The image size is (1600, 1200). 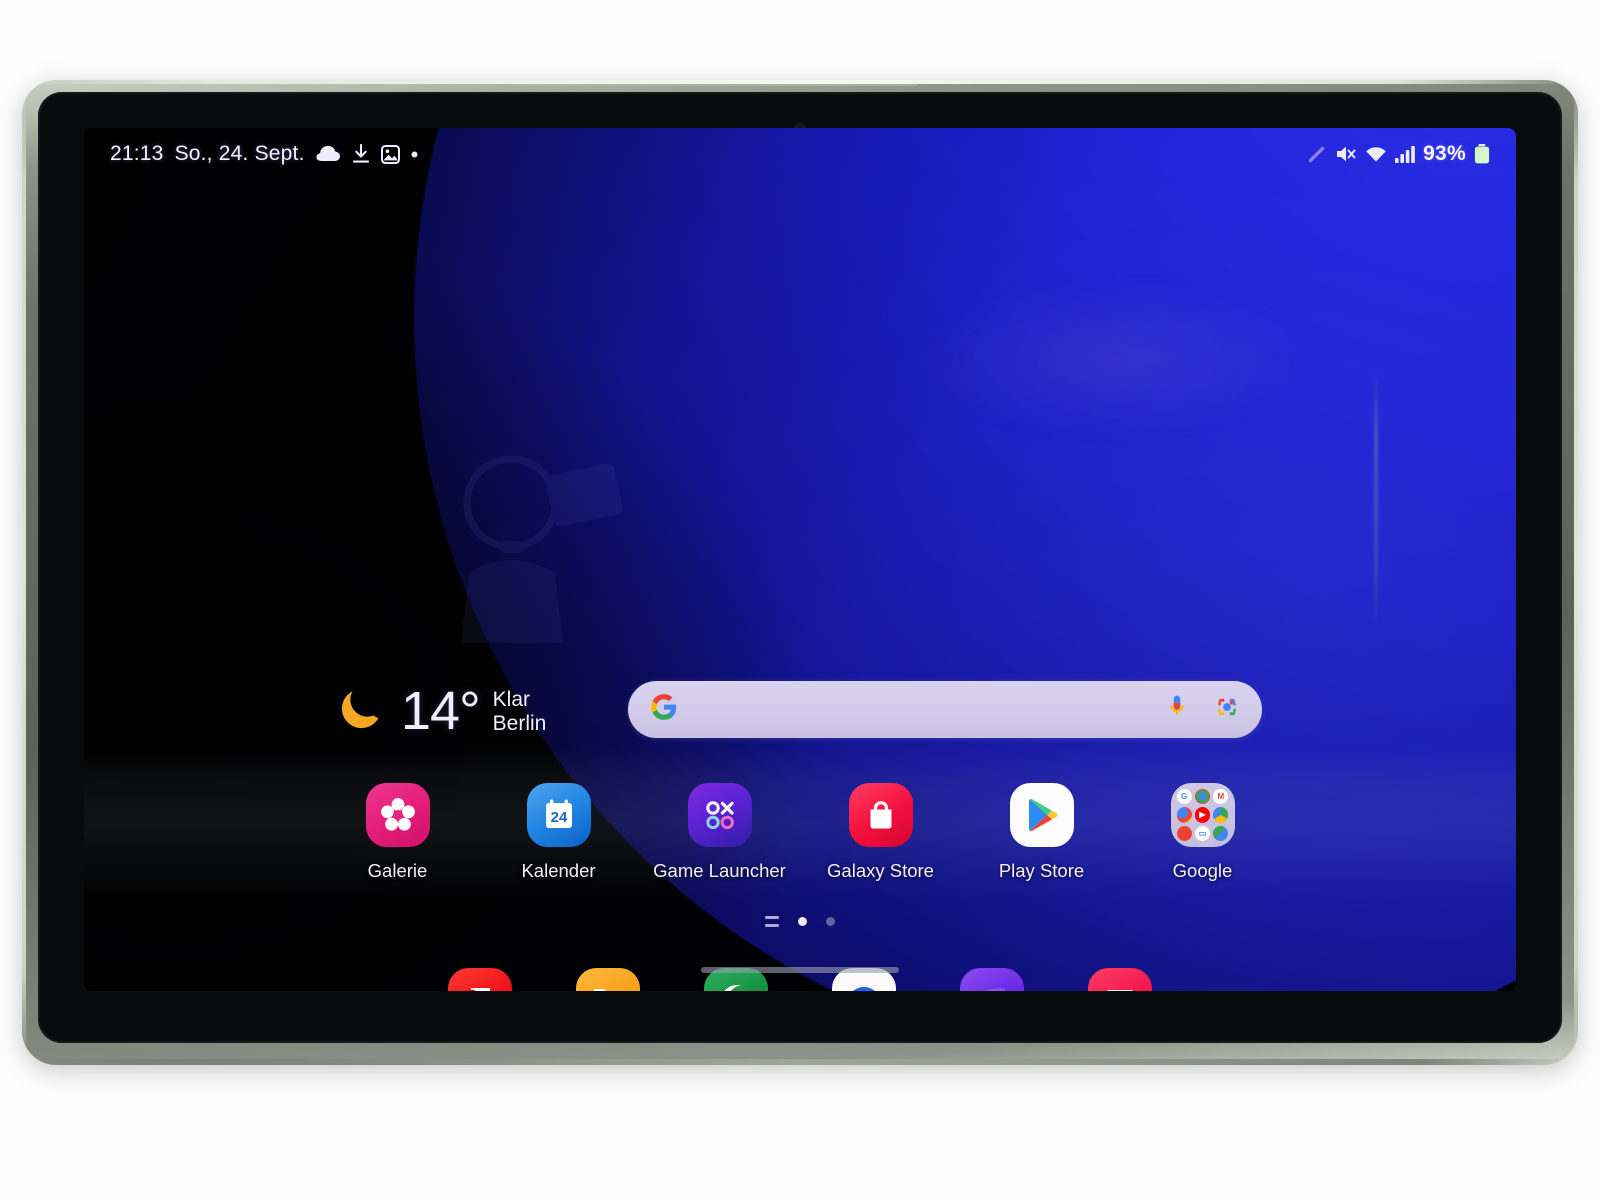 What do you see at coordinates (1405, 154) in the screenshot?
I see `signal-icon` at bounding box center [1405, 154].